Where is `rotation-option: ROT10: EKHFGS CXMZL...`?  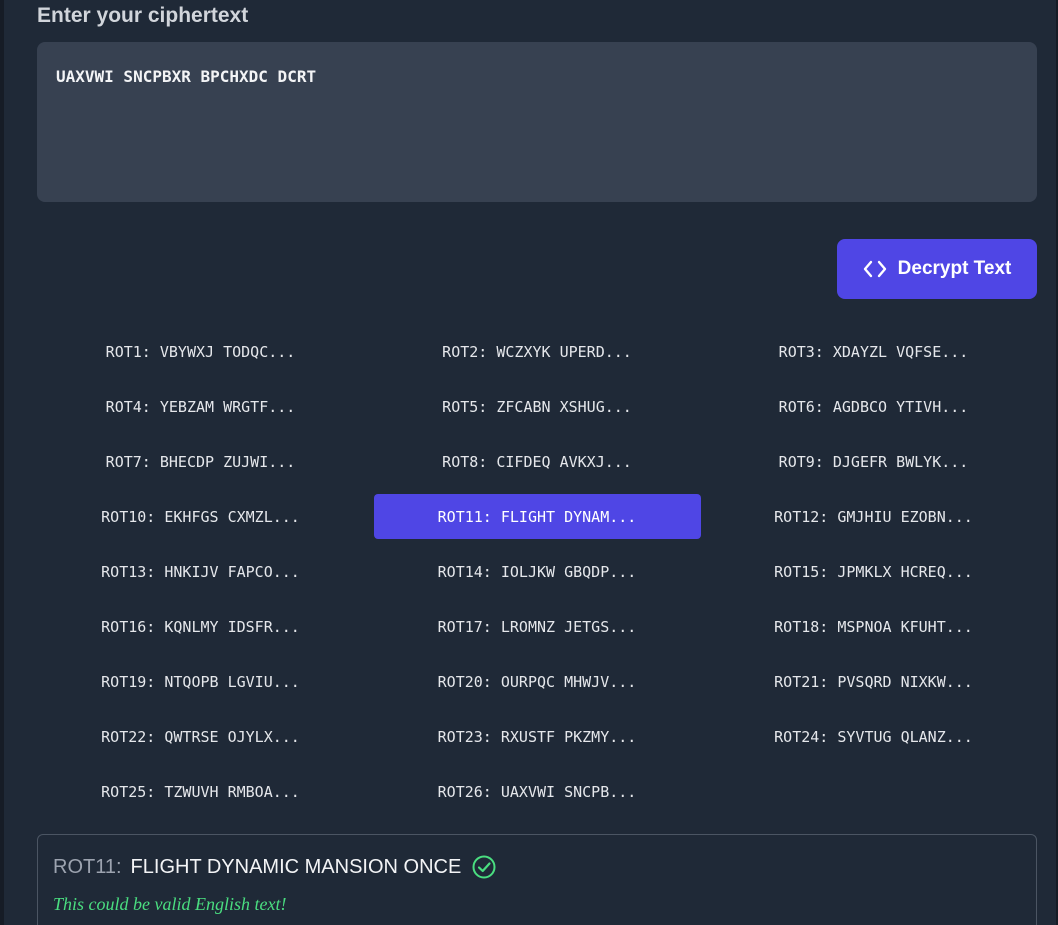 rotation-option: ROT10: EKHFGS CXMZL... is located at coordinates (200, 516).